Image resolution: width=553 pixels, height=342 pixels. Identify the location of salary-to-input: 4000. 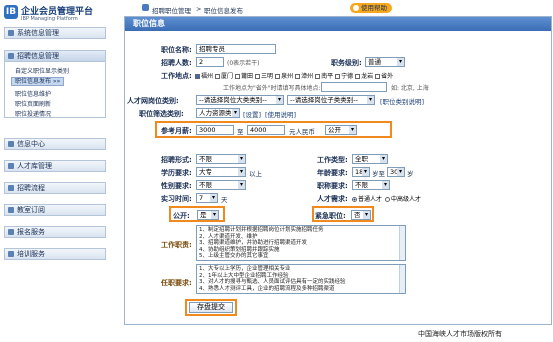
(266, 130).